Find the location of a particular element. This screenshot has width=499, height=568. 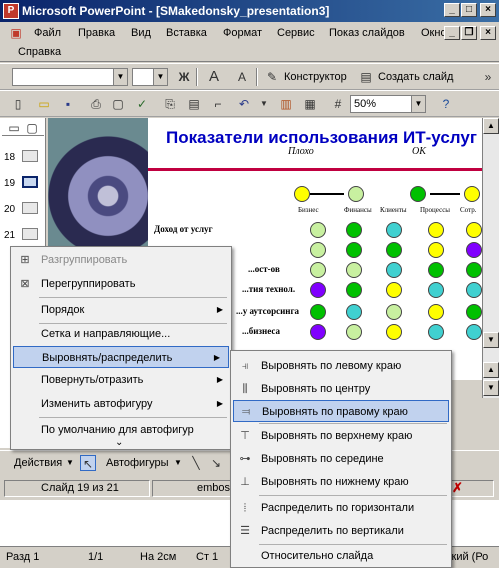

save-icon: ▪ is located at coordinates (68, 104).